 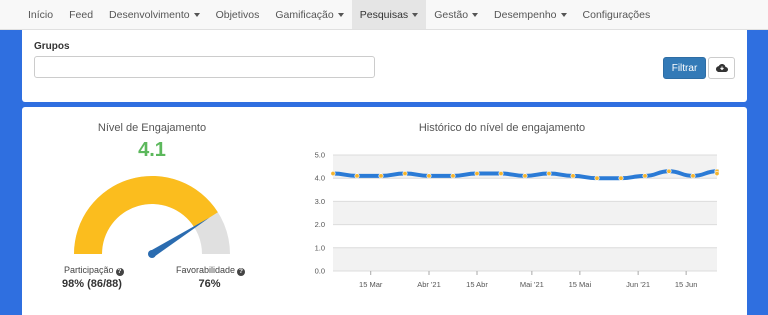 I want to click on nav-item-label: Feed, so click(x=81, y=14).